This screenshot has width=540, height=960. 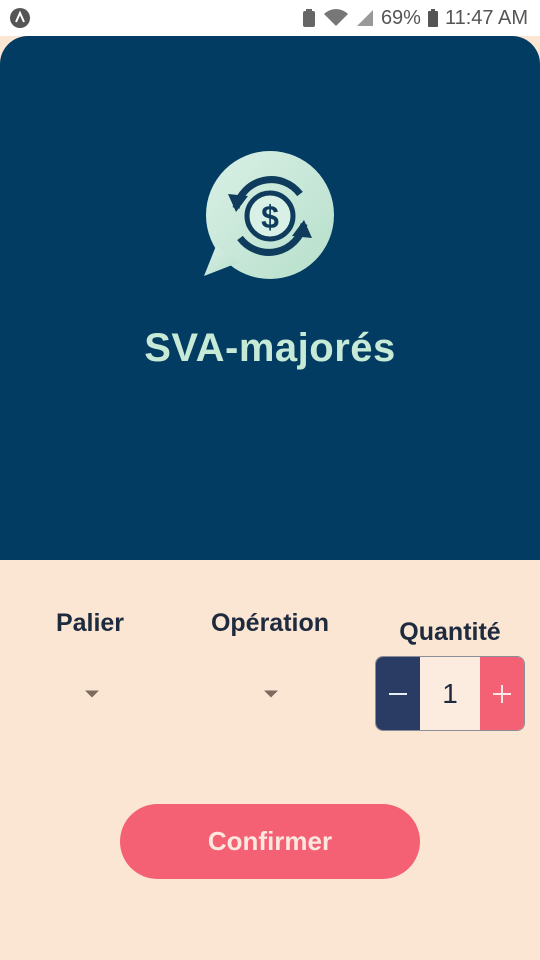 I want to click on battery-icon, so click(x=432, y=18).